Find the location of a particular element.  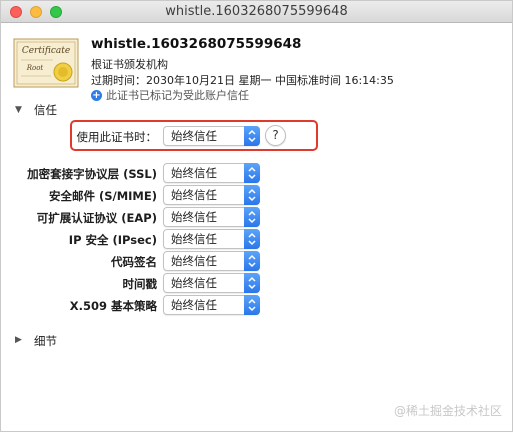

trust-section-label: 信任 is located at coordinates (45, 110).